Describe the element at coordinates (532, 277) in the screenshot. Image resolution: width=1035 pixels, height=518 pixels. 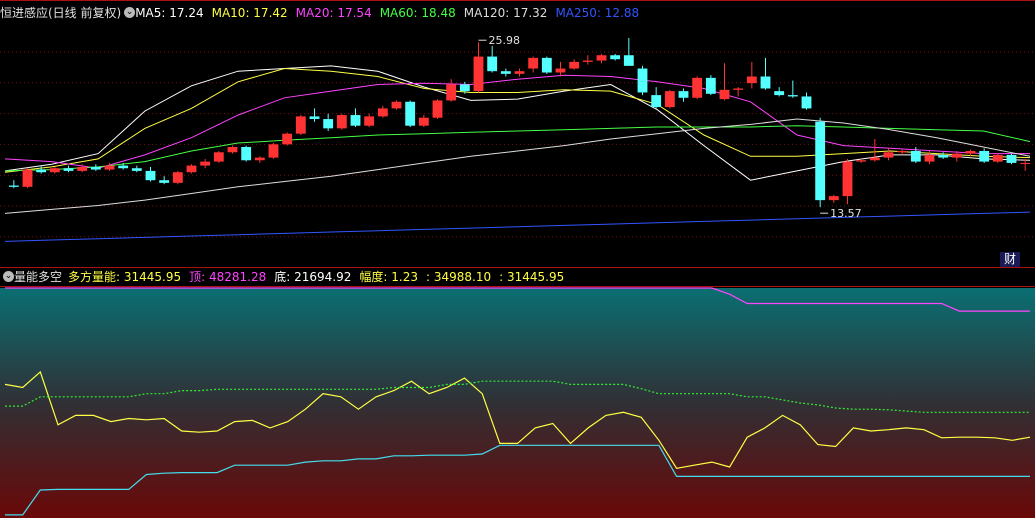
I see `indicator-legend-item-5: : 31445.95` at that location.